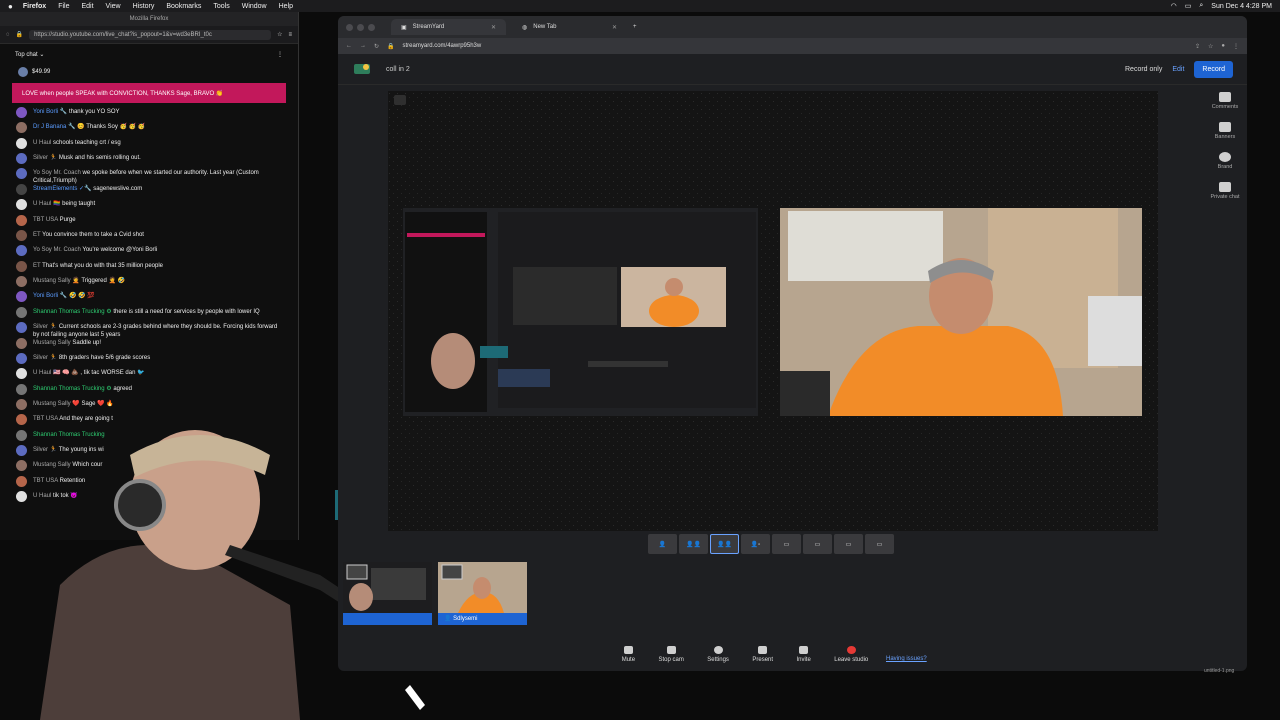  What do you see at coordinates (57, 173) in the screenshot?
I see `chat-author: Yo Soy Mr. Coach` at bounding box center [57, 173].